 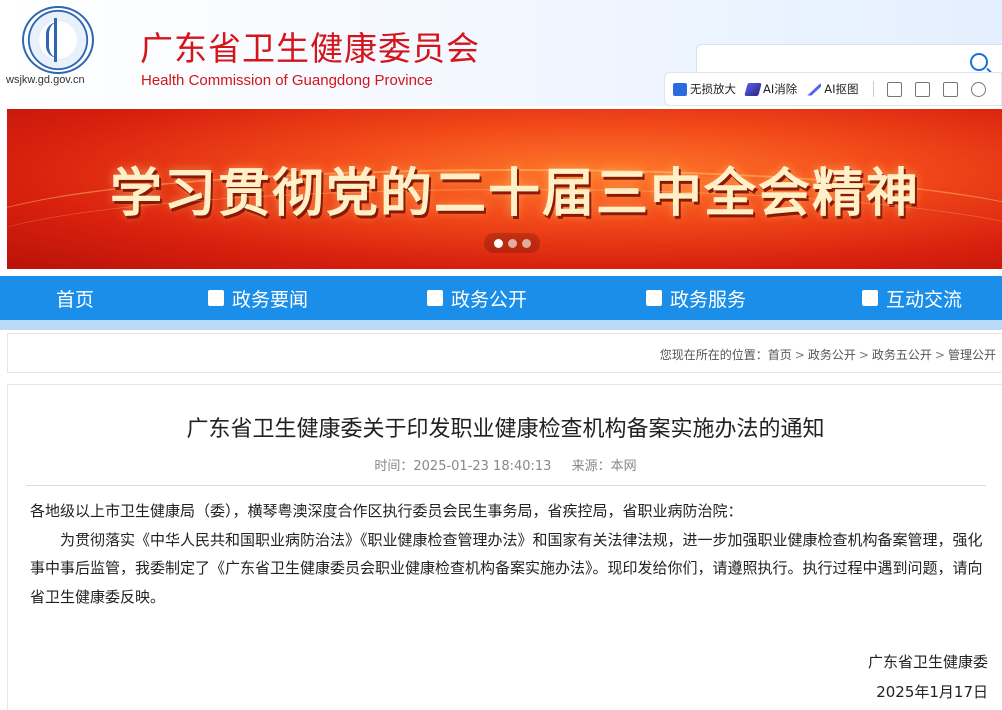 What do you see at coordinates (753, 89) in the screenshot?
I see `eraser-icon` at bounding box center [753, 89].